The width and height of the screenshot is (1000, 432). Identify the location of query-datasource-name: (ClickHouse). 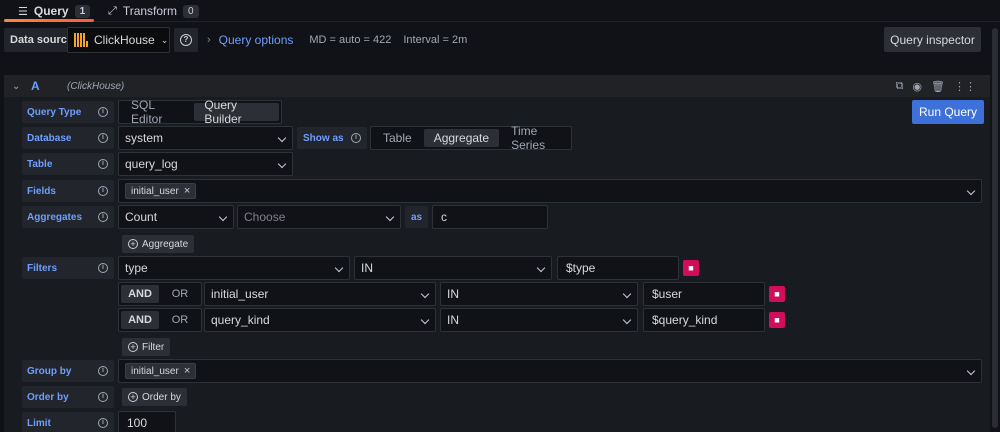
(96, 86).